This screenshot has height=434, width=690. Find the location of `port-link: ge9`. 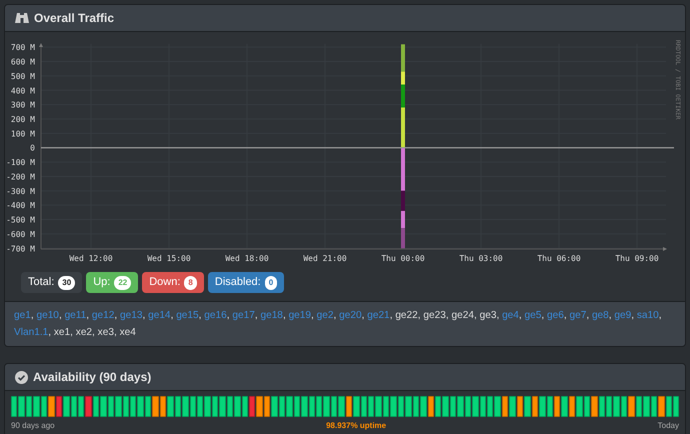

port-link: ge9 is located at coordinates (623, 315).